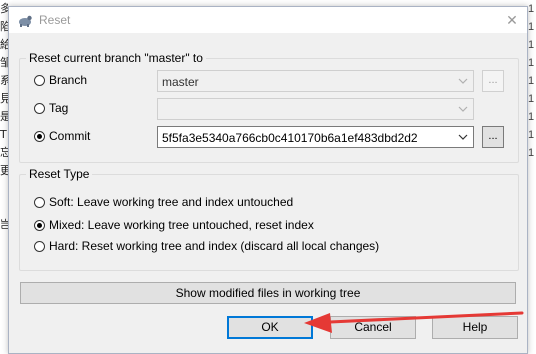  I want to click on branch-select-value: master, so click(180, 82).